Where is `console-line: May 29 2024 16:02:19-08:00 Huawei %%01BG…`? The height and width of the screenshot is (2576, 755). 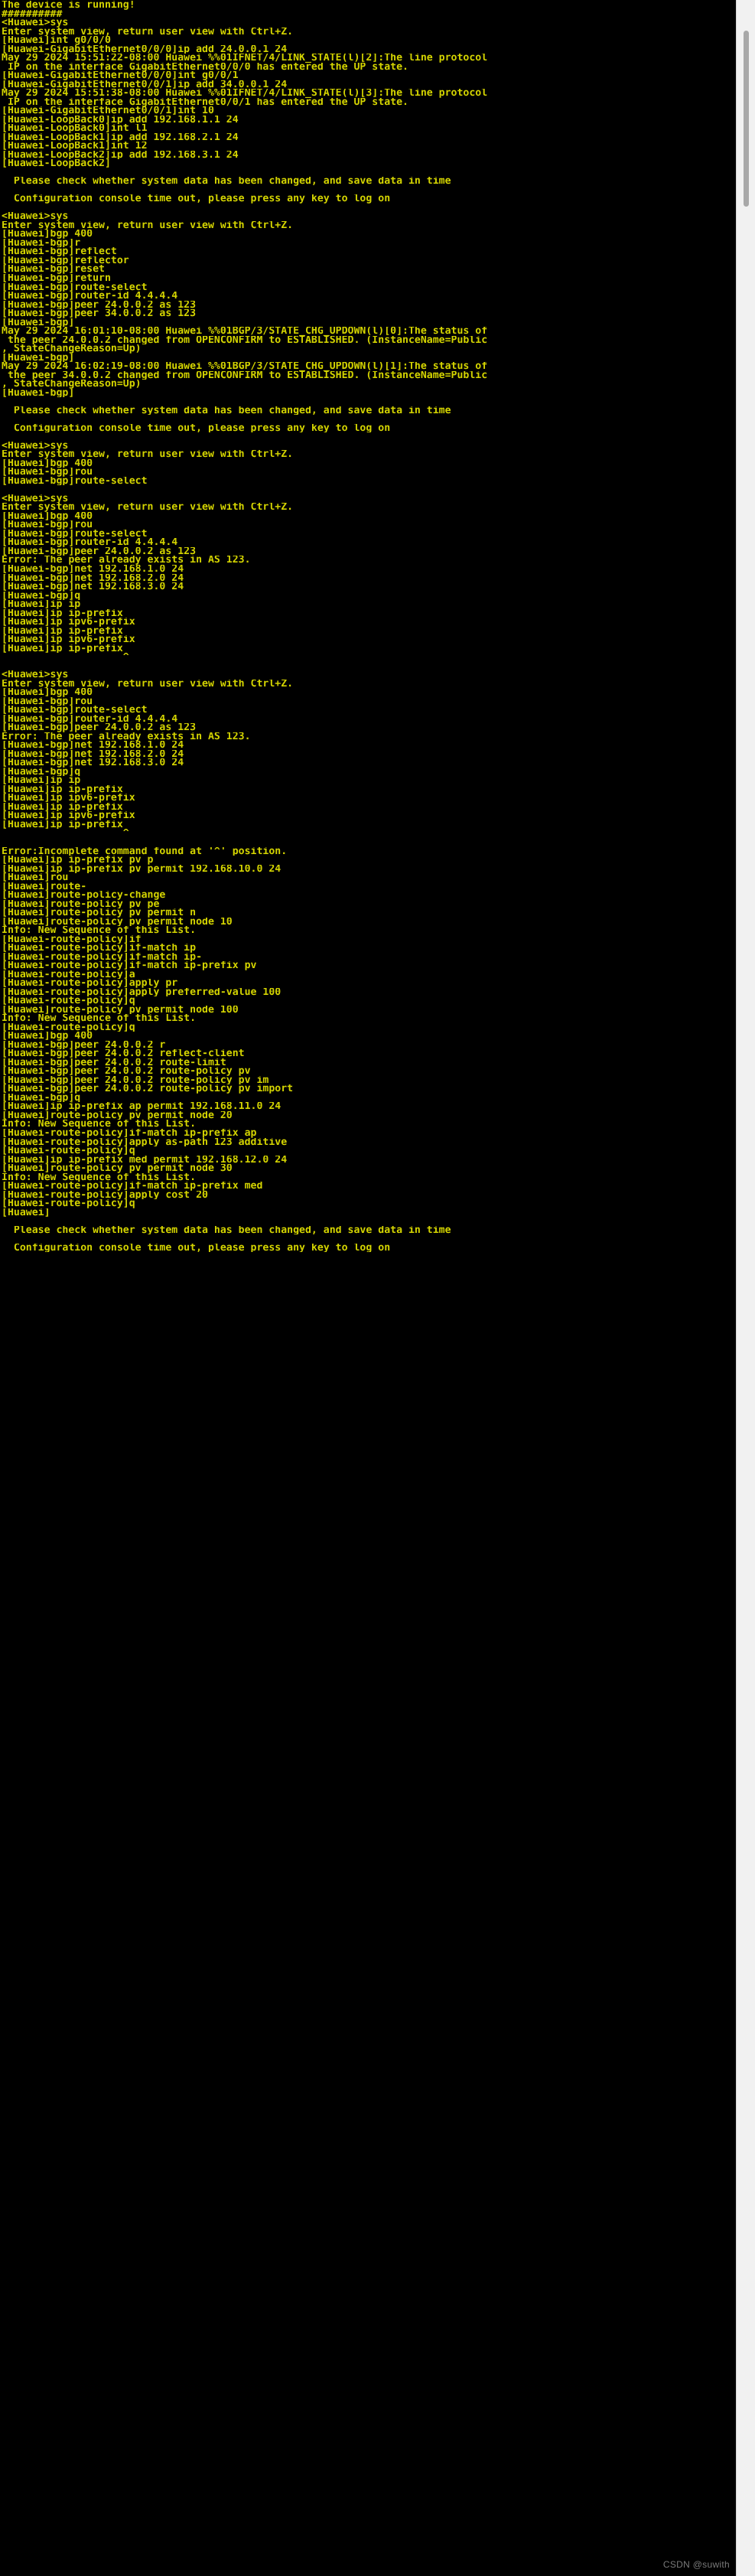
console-line: May 29 2024 16:02:19-08:00 Huawei %%01BG… is located at coordinates (245, 366).